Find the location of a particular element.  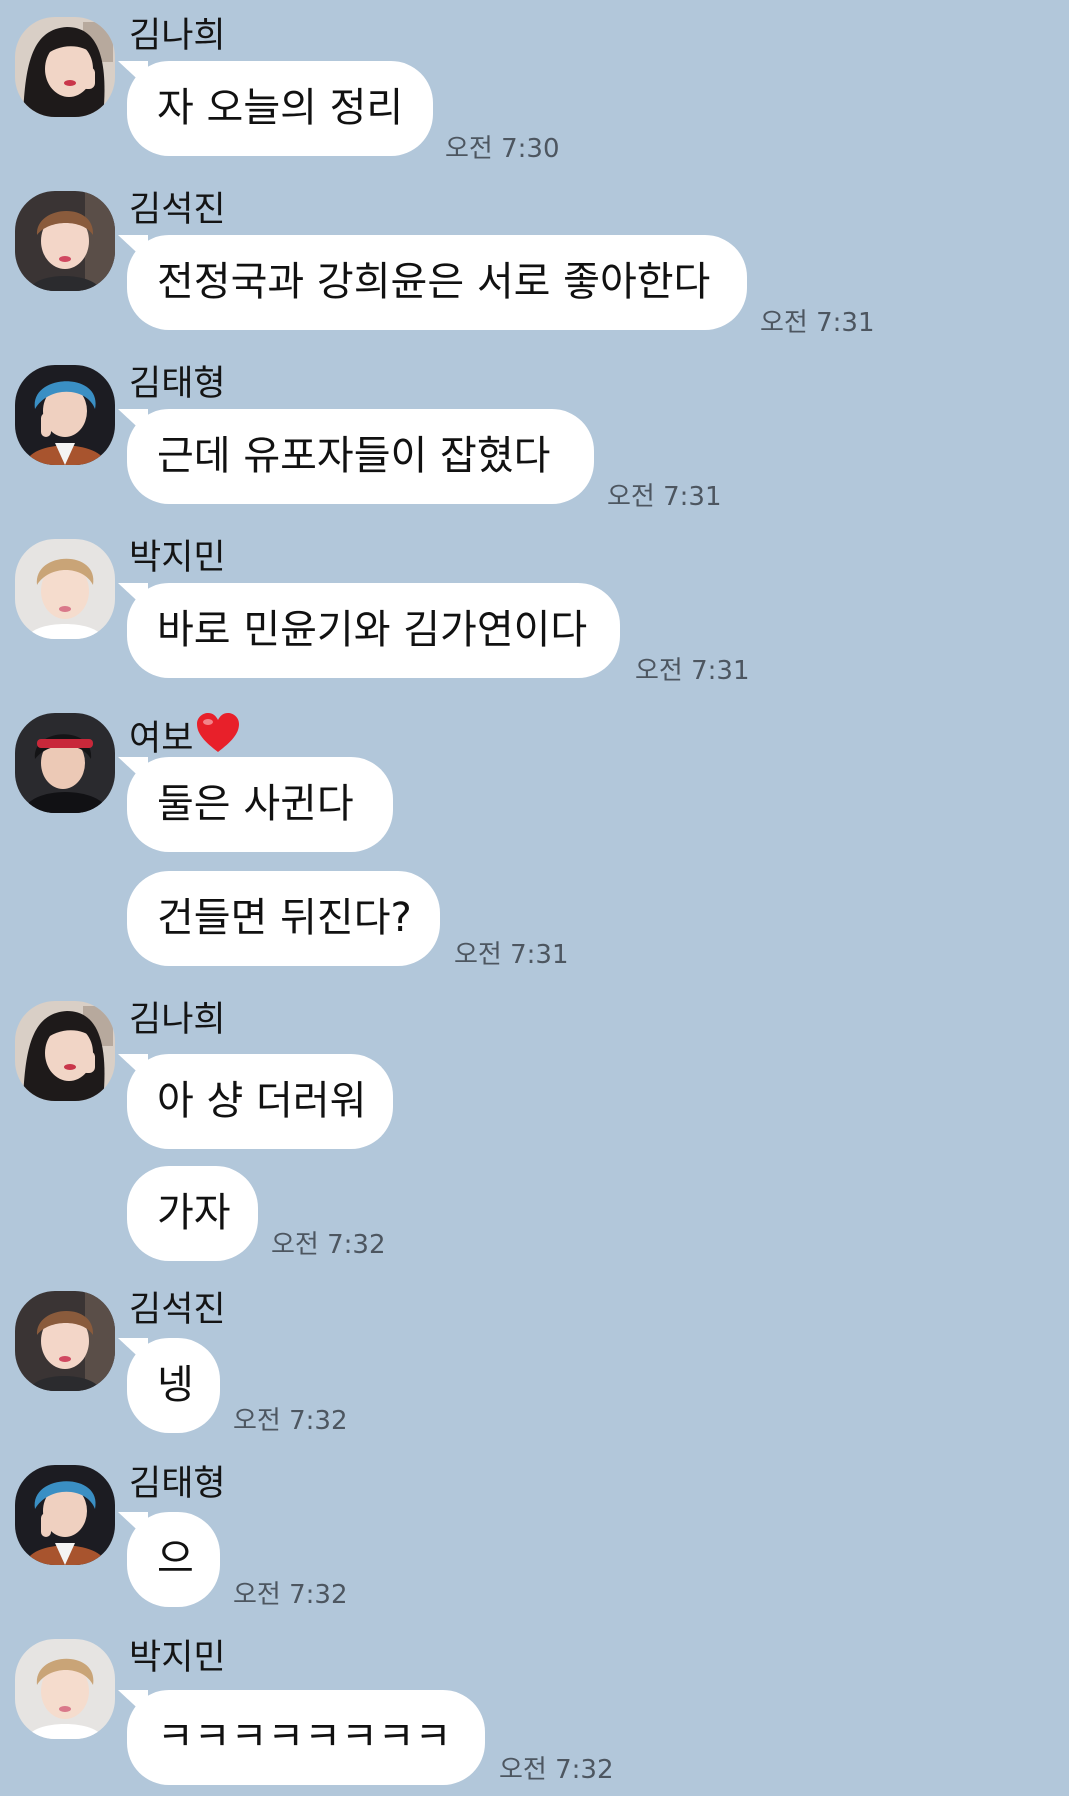

message-bubble: 근데 유포자들이 잡혔다 is located at coordinates (356, 456).